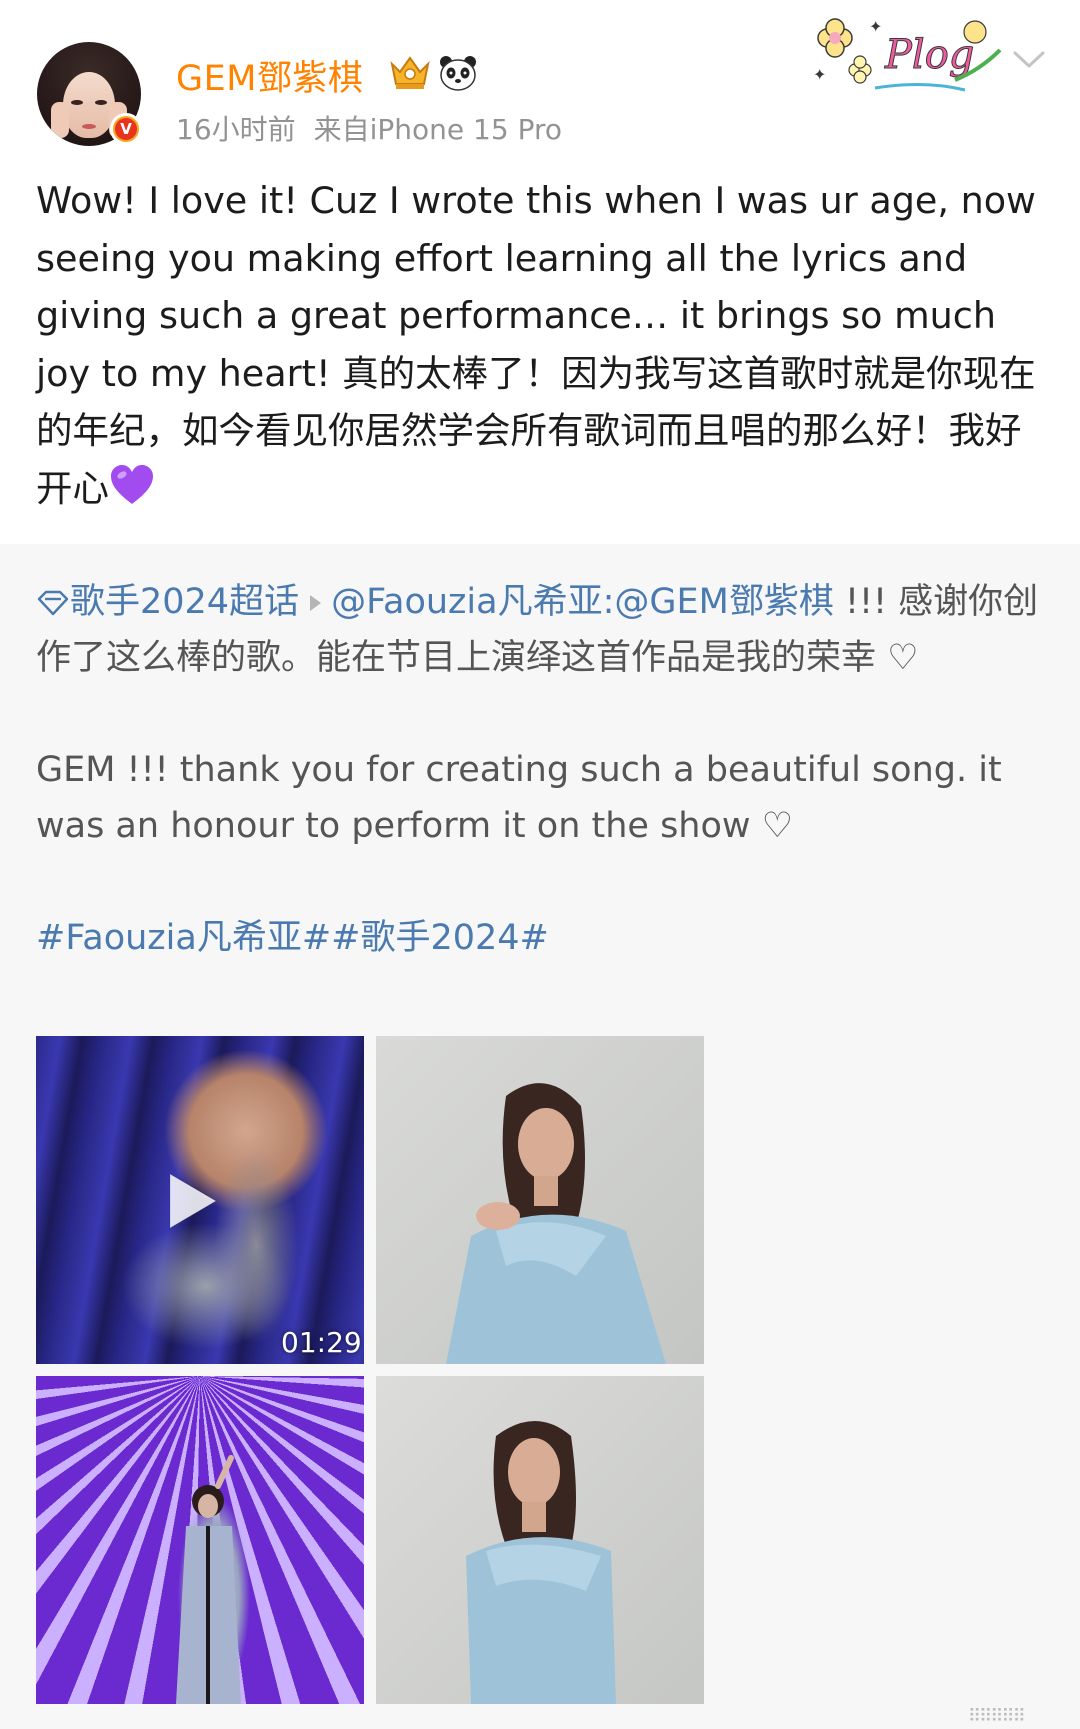 The height and width of the screenshot is (1729, 1080). I want to click on arrow-right-icon, so click(316, 603).